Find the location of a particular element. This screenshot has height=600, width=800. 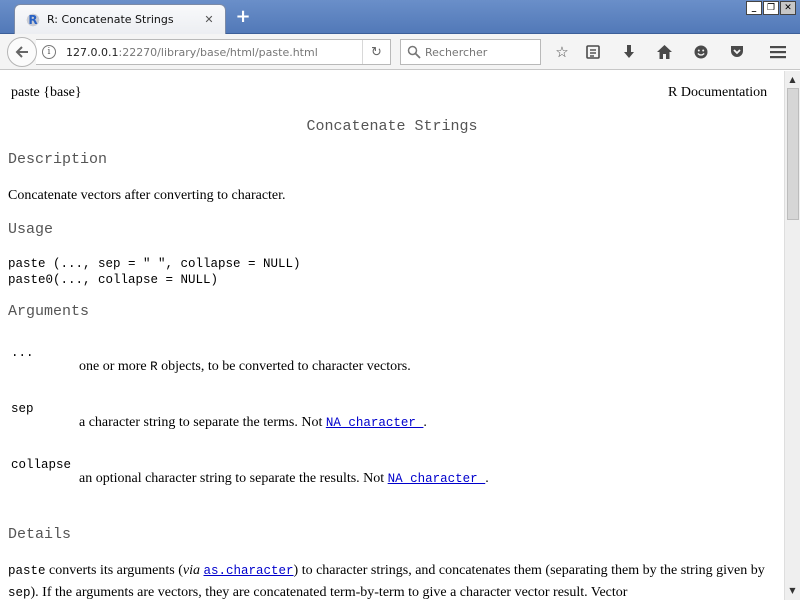

scroll-down-icon: ▼ is located at coordinates (792, 590).